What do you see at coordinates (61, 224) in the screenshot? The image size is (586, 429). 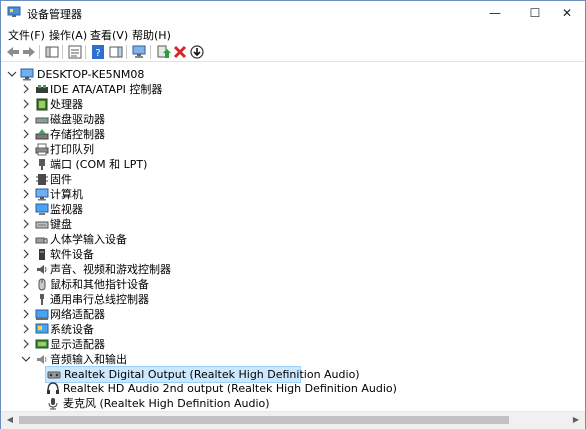 I see `tree-category-label: 键盘` at bounding box center [61, 224].